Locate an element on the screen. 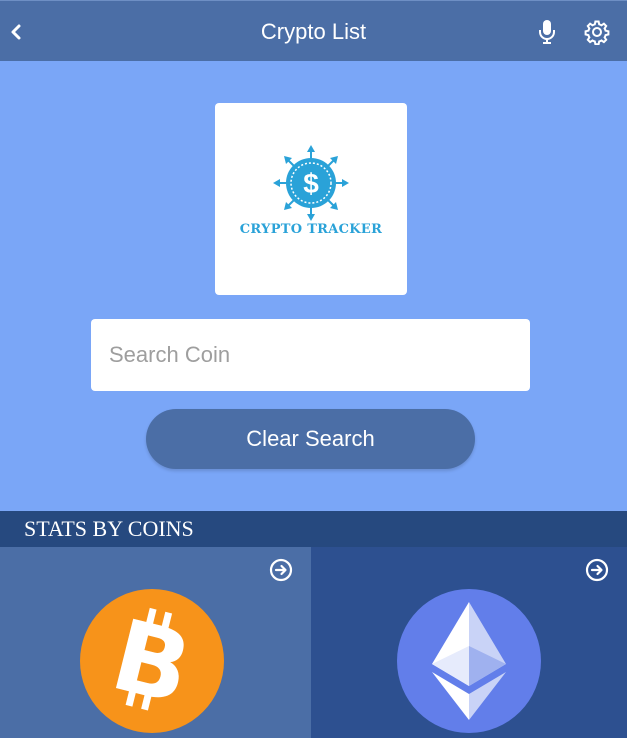  top-app-bar: Crypto List is located at coordinates (313, 30).